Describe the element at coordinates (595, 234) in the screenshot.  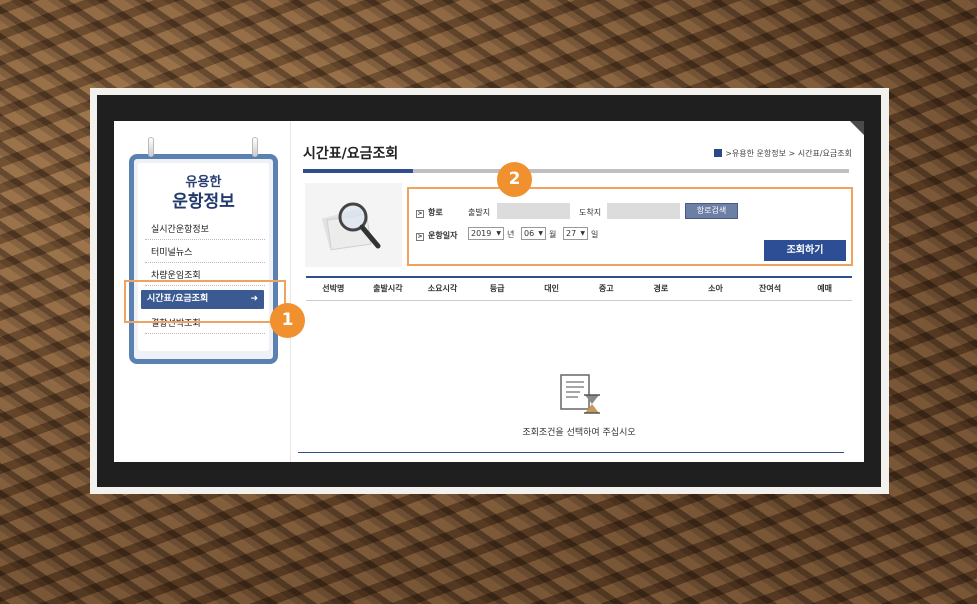
I see `day-unit: 일` at that location.